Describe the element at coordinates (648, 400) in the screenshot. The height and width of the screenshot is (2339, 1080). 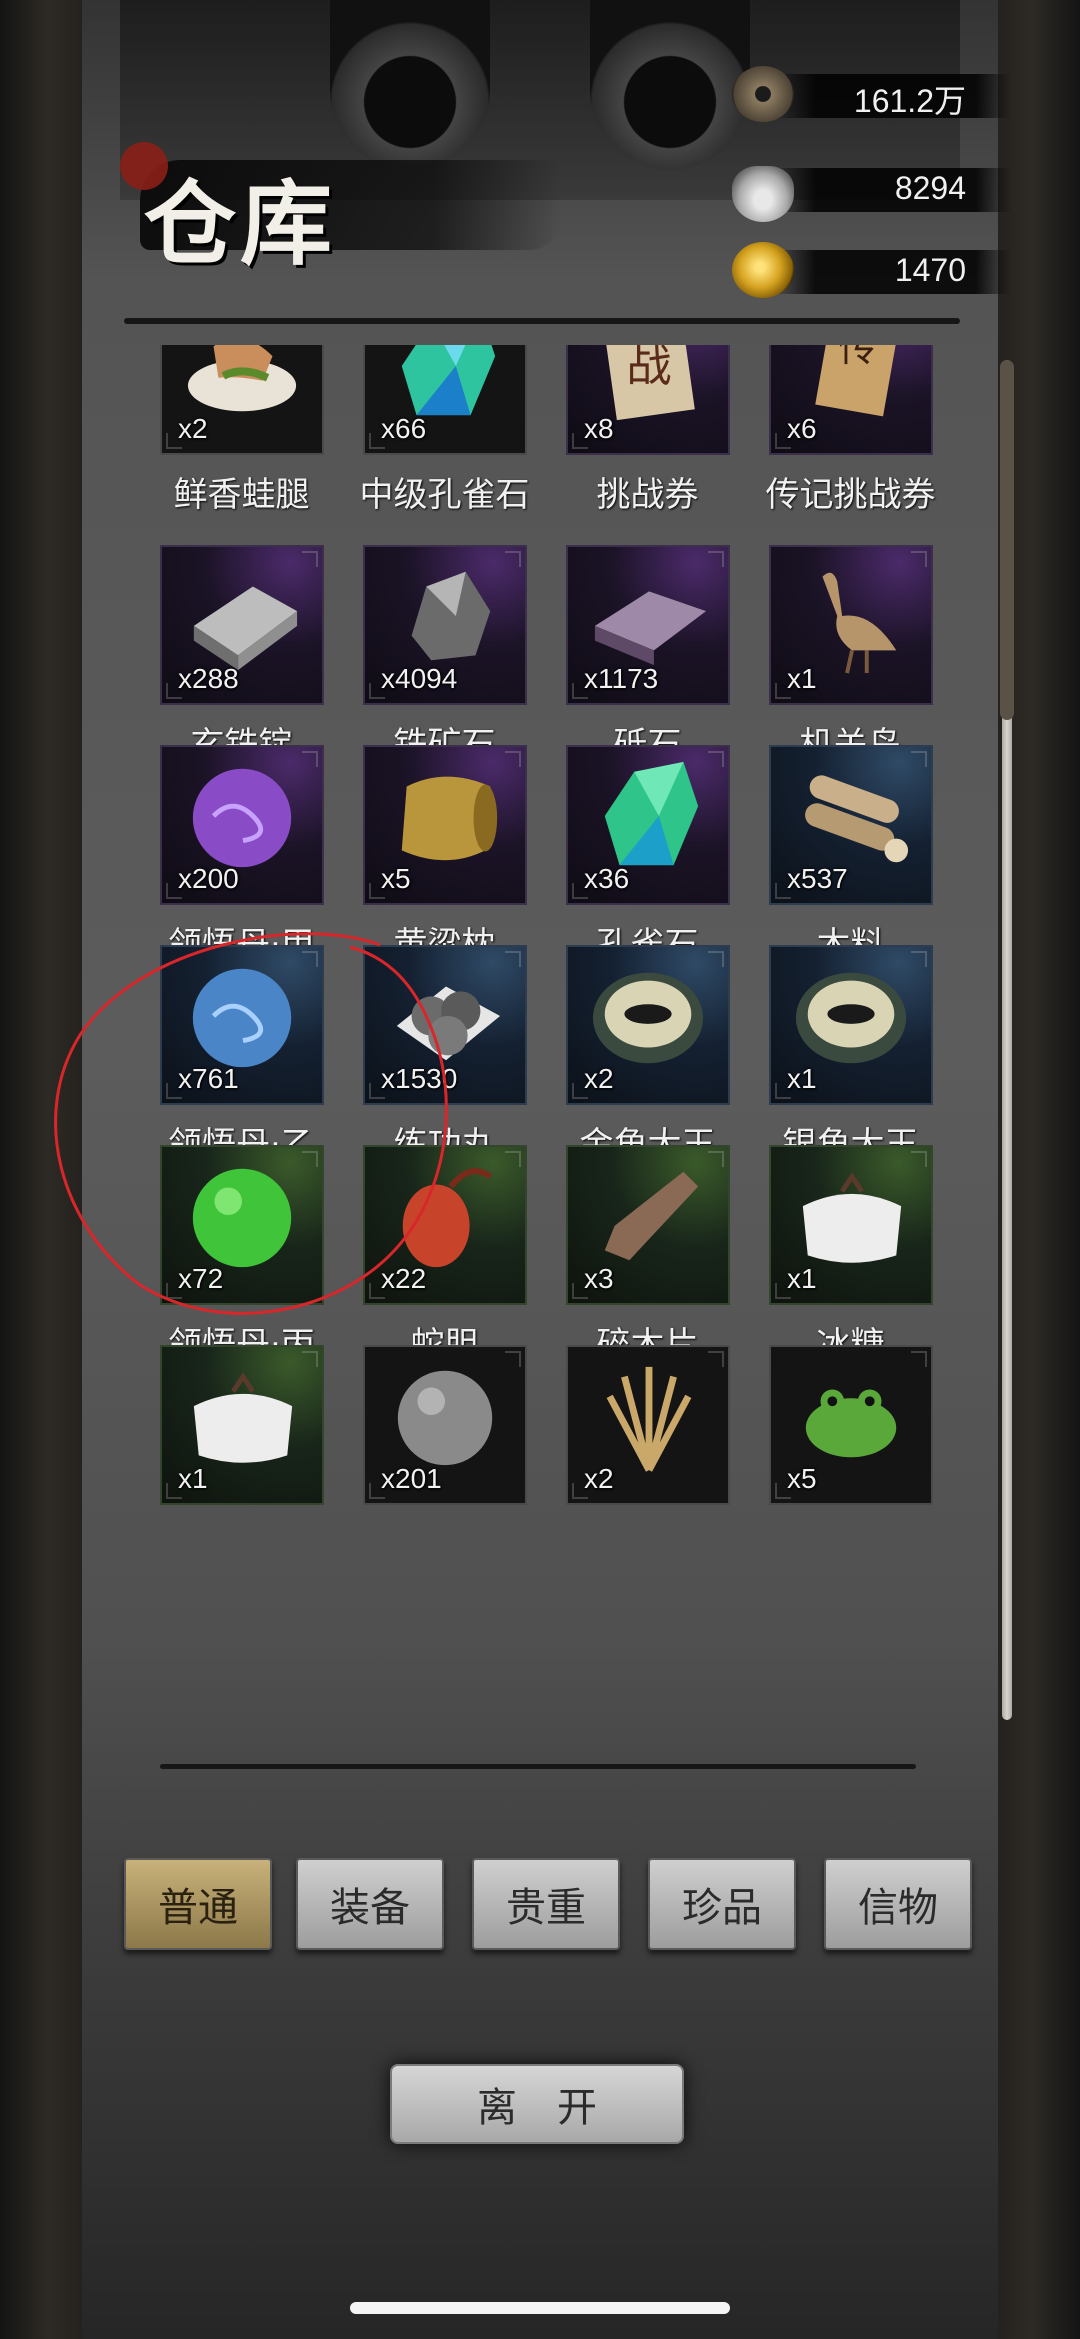
I see `item-slot: 战 x8` at that location.